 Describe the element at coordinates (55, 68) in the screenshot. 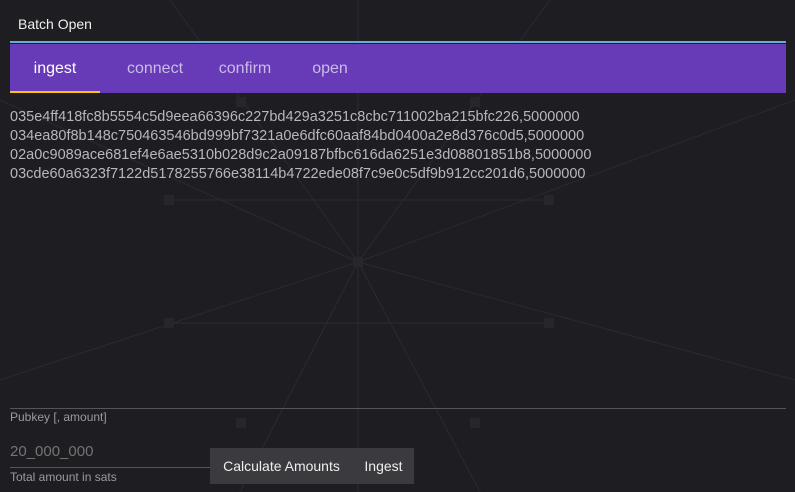

I see `tab-ingest: ingest` at that location.